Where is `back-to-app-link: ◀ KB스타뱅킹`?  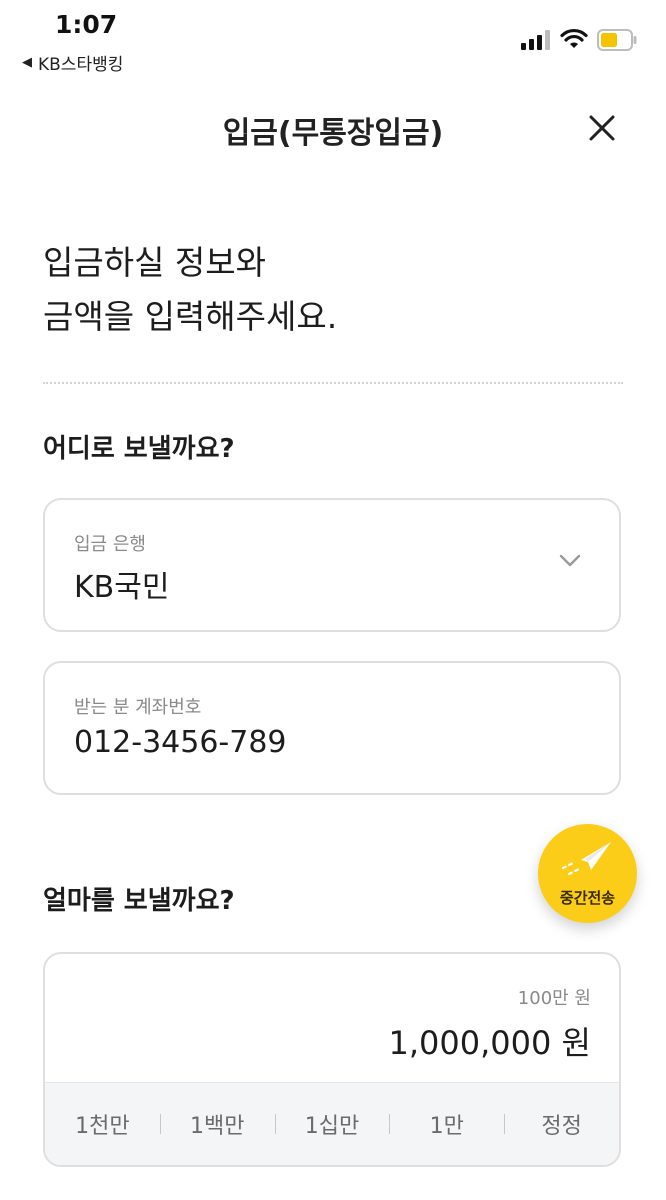 back-to-app-link: ◀ KB스타뱅킹 is located at coordinates (72, 62).